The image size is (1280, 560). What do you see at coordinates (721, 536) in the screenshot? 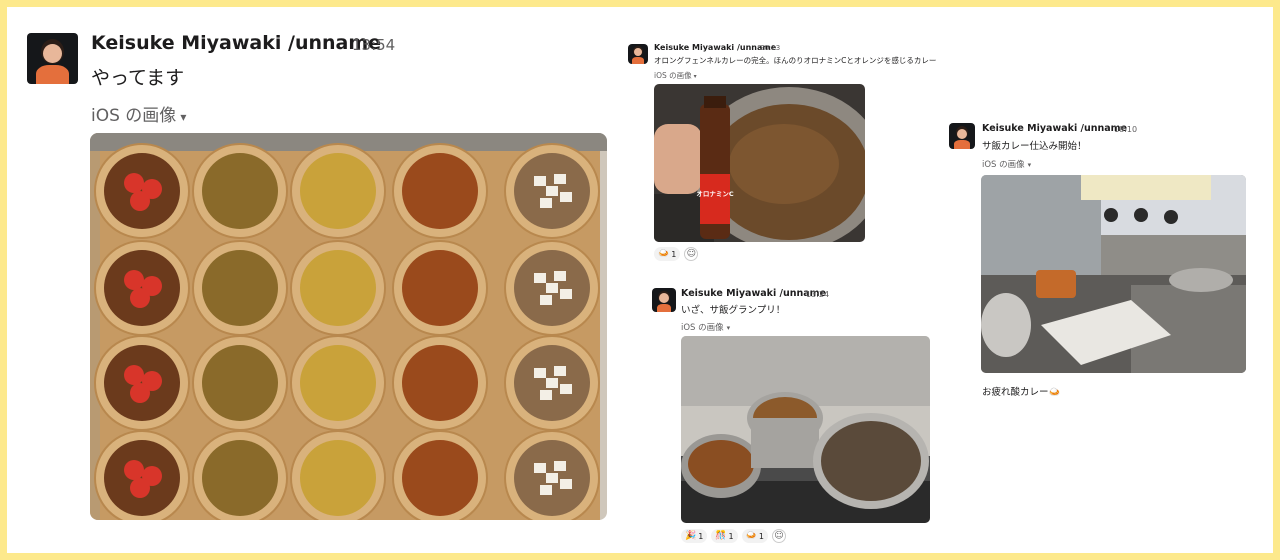
I see `reaction-emoji: 🎊` at bounding box center [721, 536].